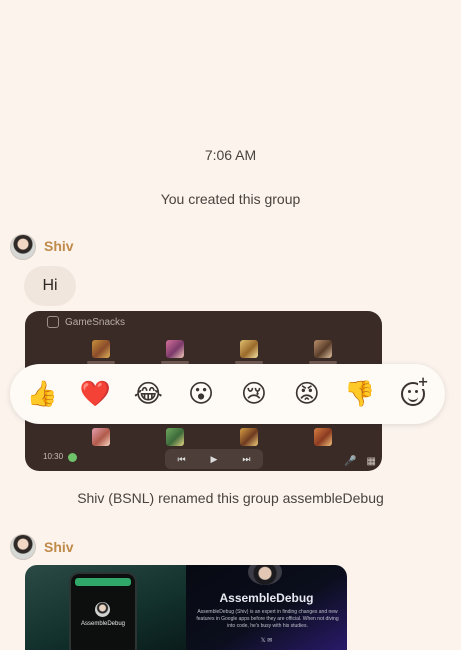 Image resolution: width=461 pixels, height=650 pixels. I want to click on surprised-reaction: 😮, so click(201, 394).